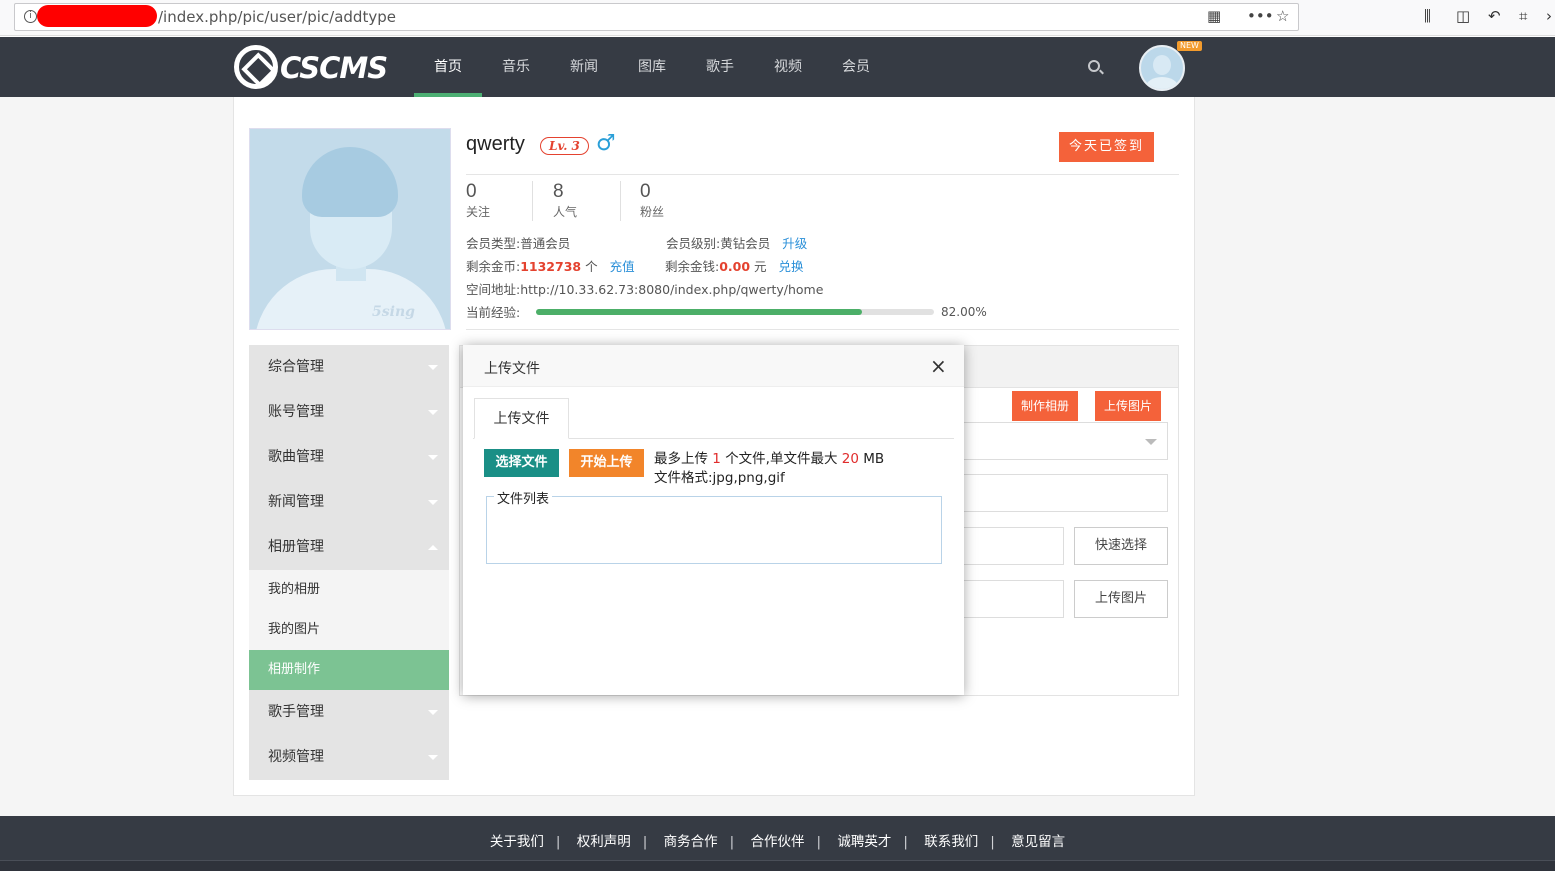 Image resolution: width=1555 pixels, height=871 pixels. Describe the element at coordinates (1463, 16) in the screenshot. I see `sidebar-icon: ◫` at that location.